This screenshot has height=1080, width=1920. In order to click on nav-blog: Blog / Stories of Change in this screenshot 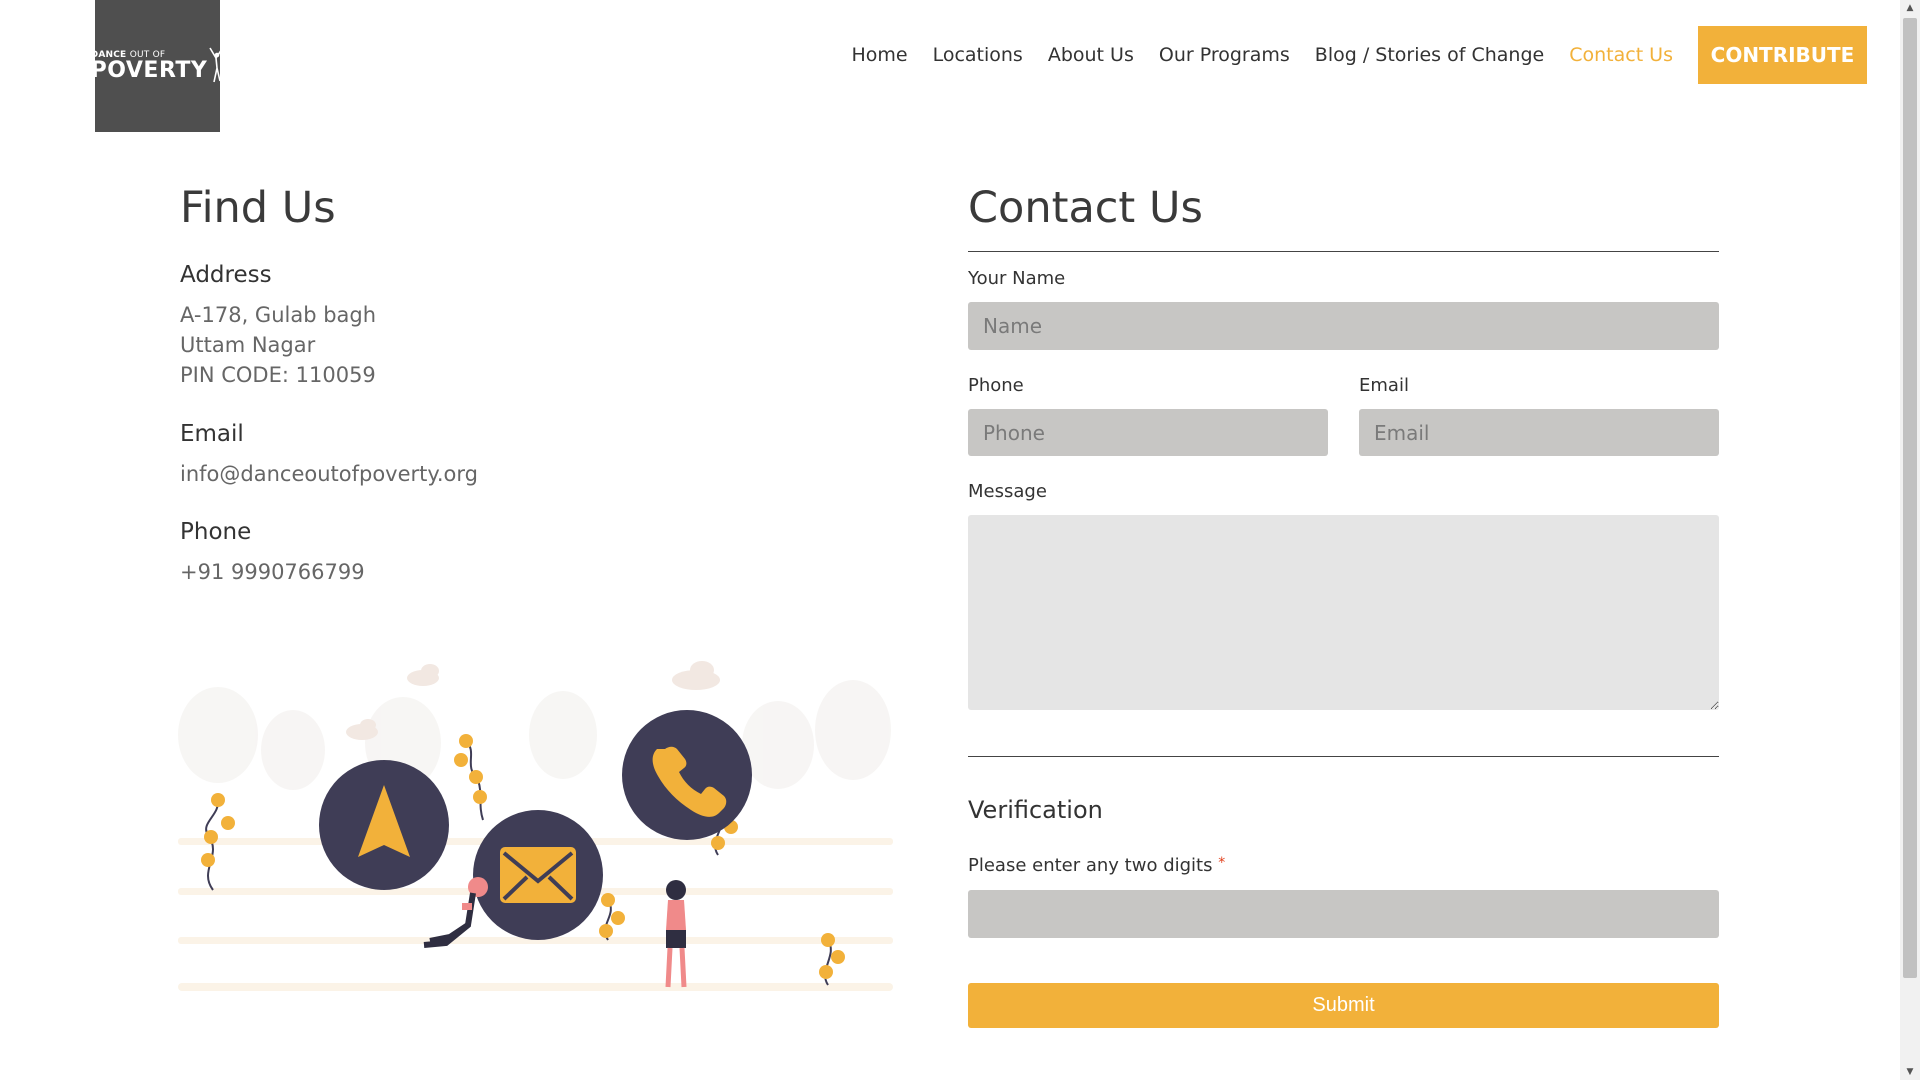, I will do `click(1429, 55)`.